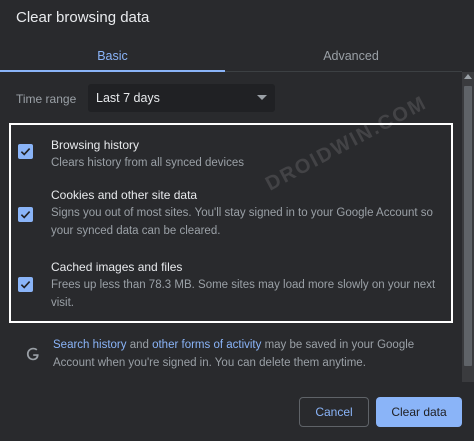  What do you see at coordinates (419, 412) in the screenshot?
I see `clear-data-button: Clear data` at bounding box center [419, 412].